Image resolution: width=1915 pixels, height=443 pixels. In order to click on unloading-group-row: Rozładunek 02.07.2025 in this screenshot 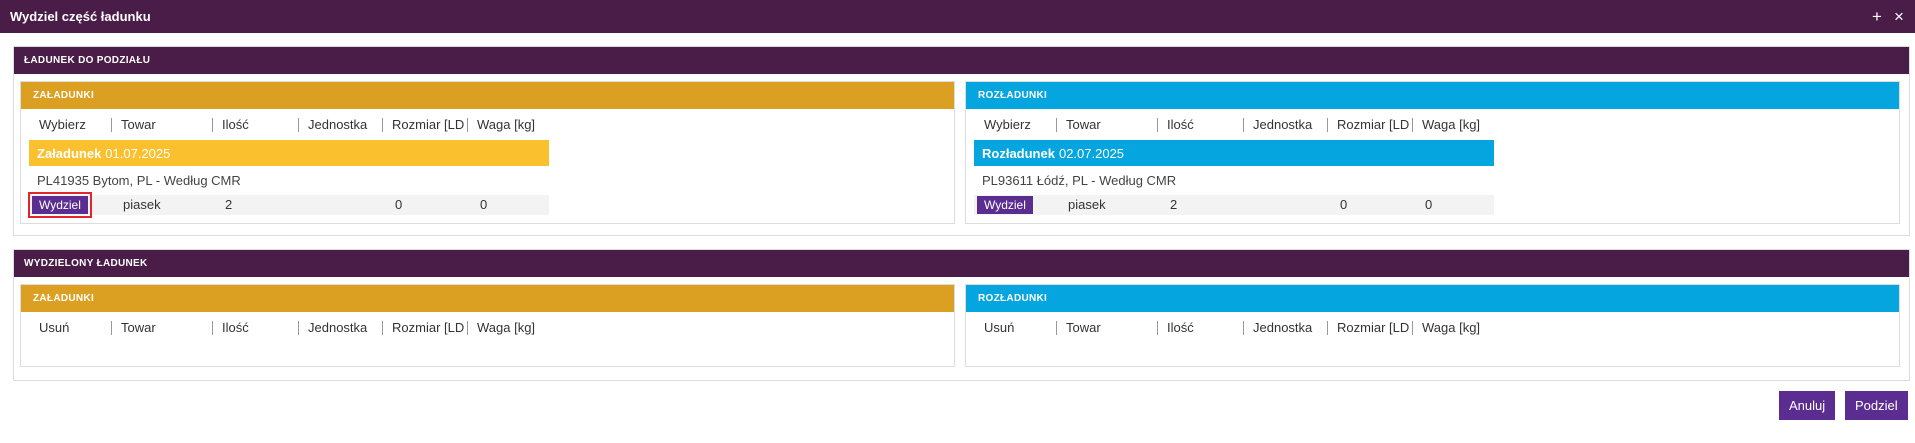, I will do `click(1234, 153)`.